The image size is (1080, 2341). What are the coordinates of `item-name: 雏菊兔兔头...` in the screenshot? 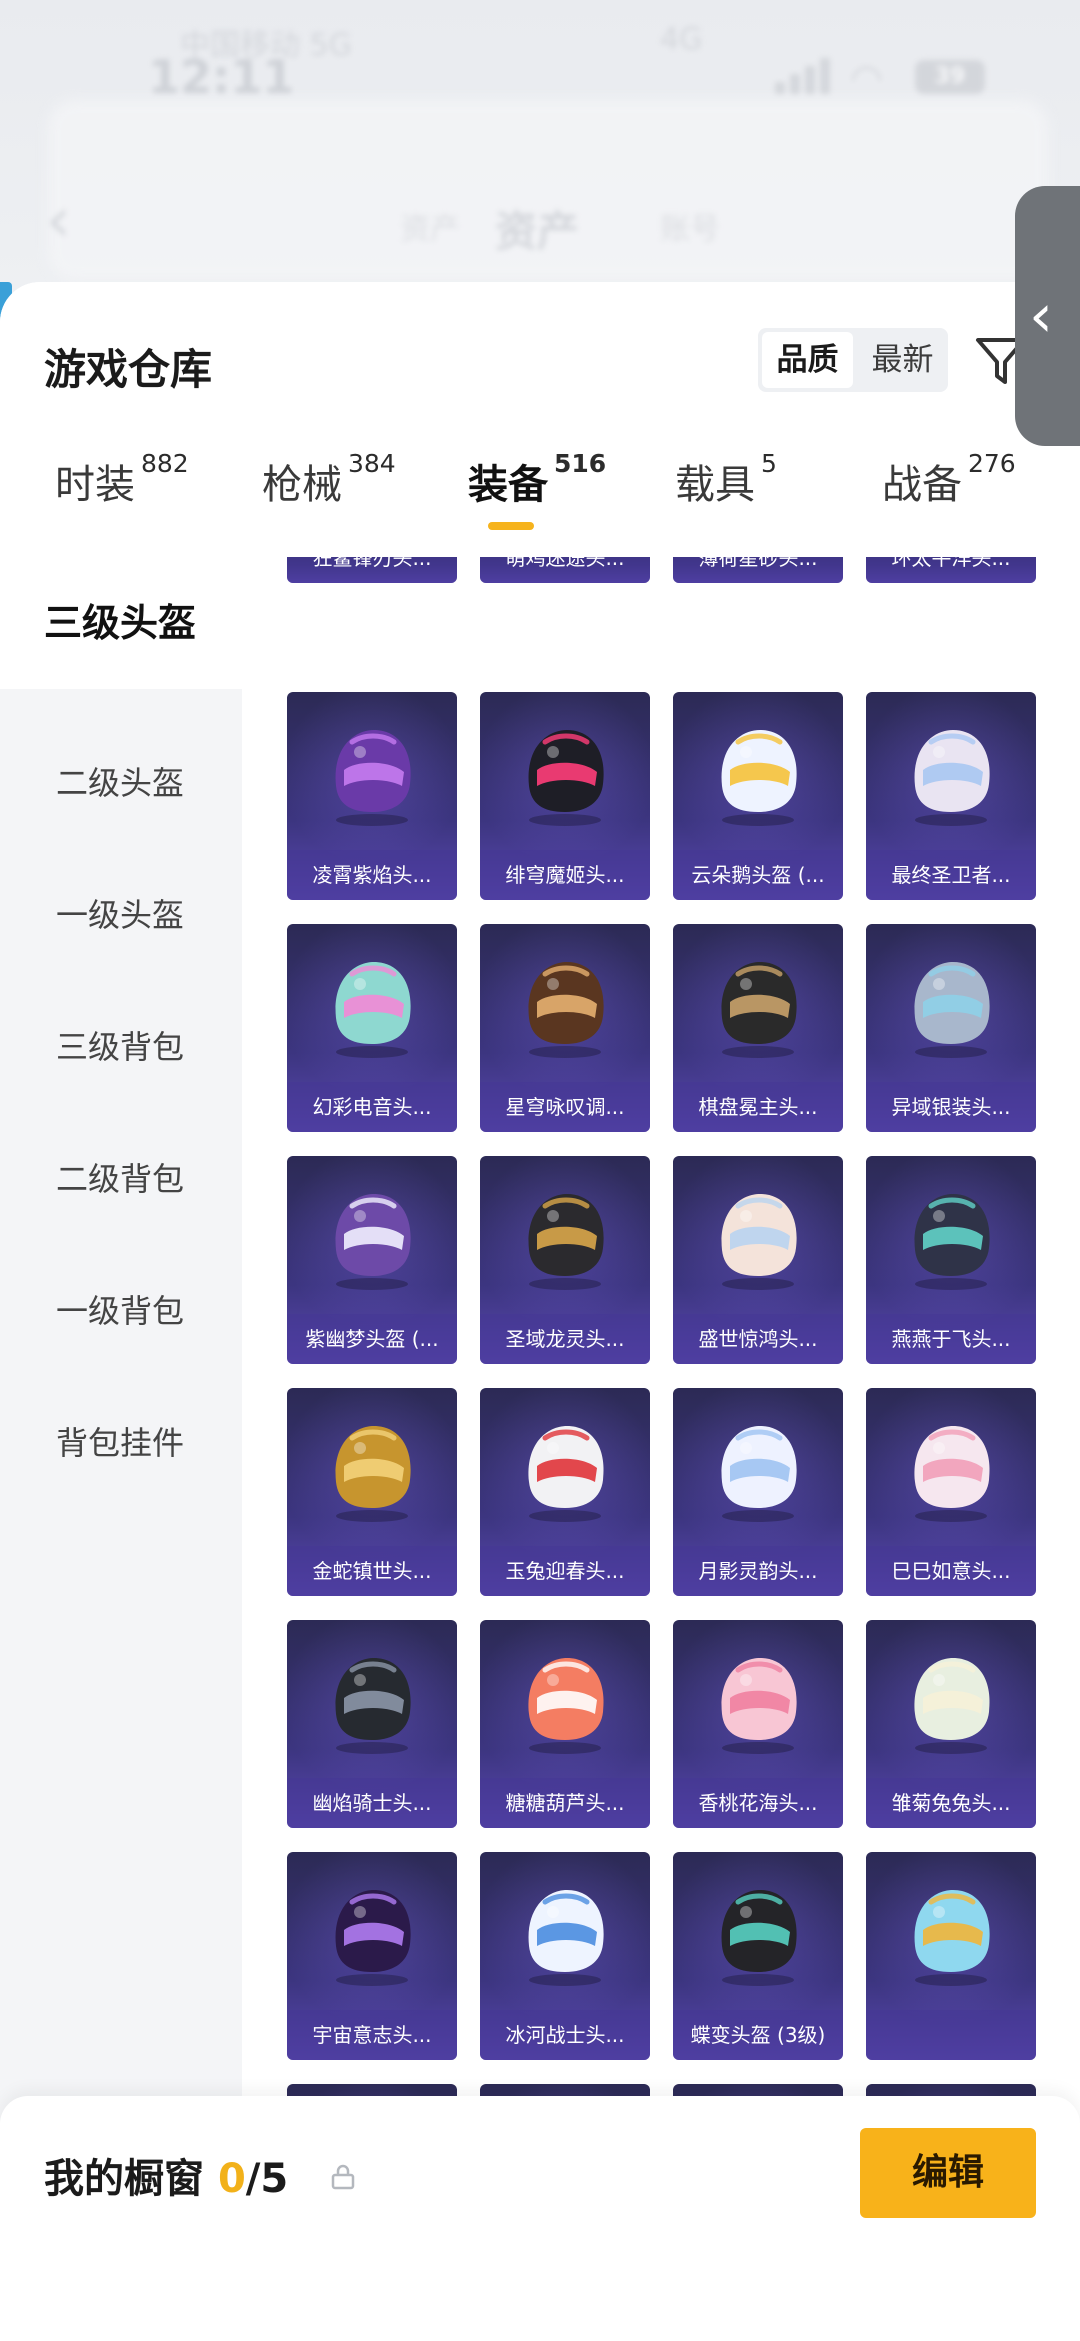 It's located at (951, 1803).